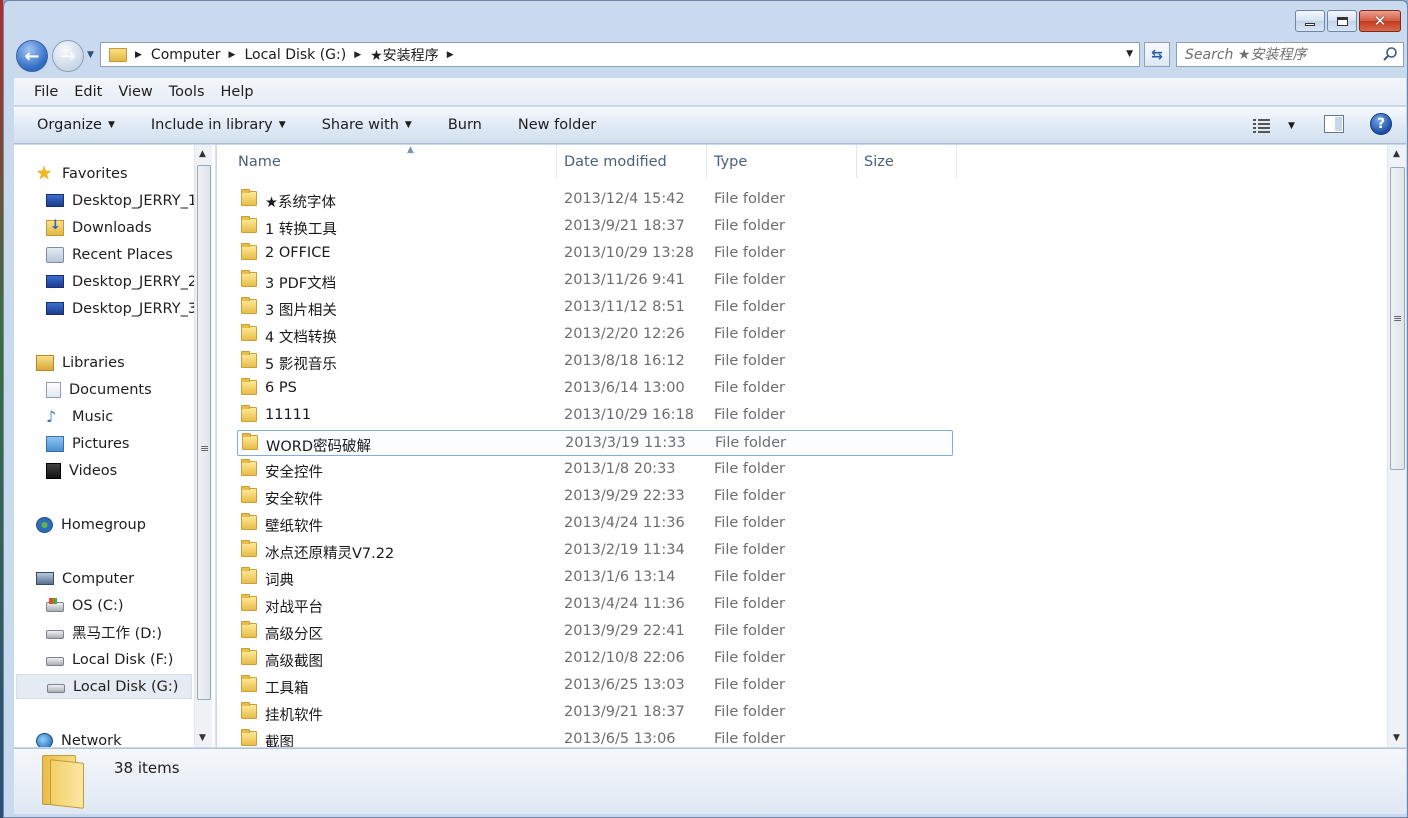  I want to click on sidebar-item-desktop-jerry-2: Desktop_JERRY_2, so click(121, 281).